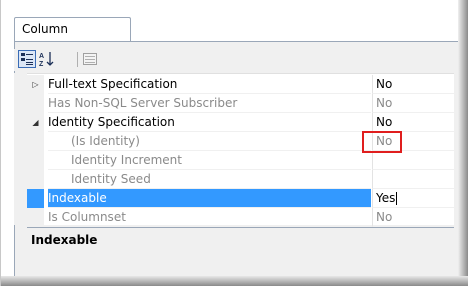  I want to click on description-title: Indexable, so click(64, 240).